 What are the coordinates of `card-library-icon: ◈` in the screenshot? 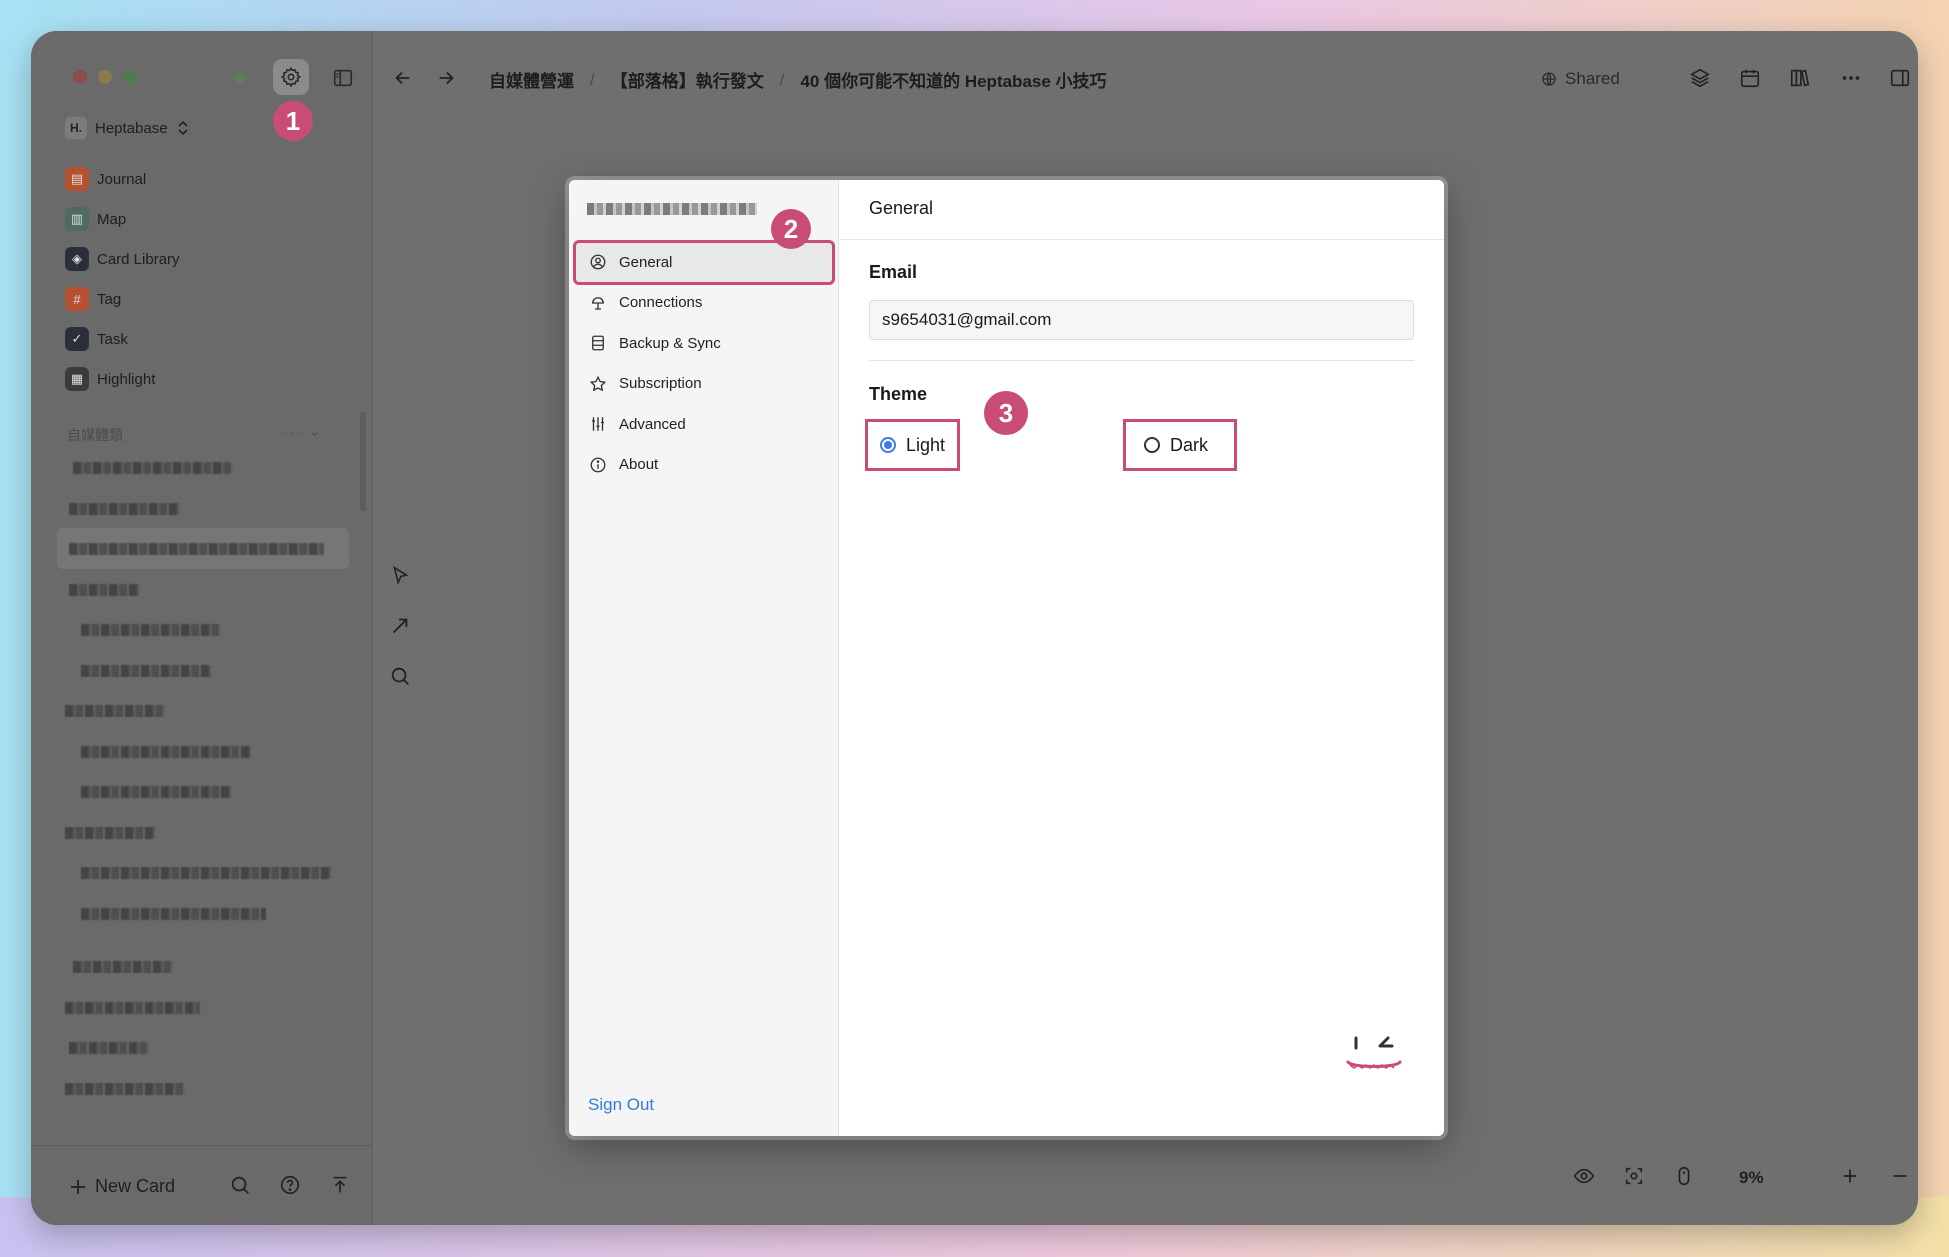 It's located at (77, 259).